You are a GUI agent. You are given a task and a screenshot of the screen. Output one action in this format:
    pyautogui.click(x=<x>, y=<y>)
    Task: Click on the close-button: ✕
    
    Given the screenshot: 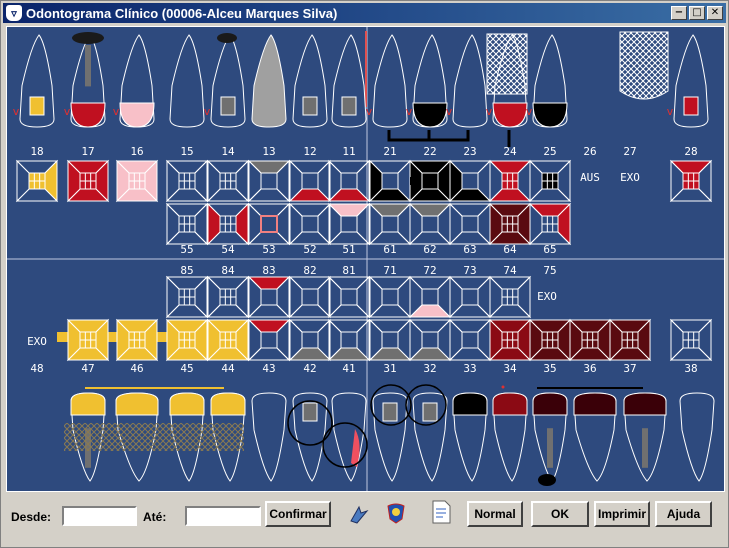 What is the action you would take?
    pyautogui.click(x=715, y=13)
    